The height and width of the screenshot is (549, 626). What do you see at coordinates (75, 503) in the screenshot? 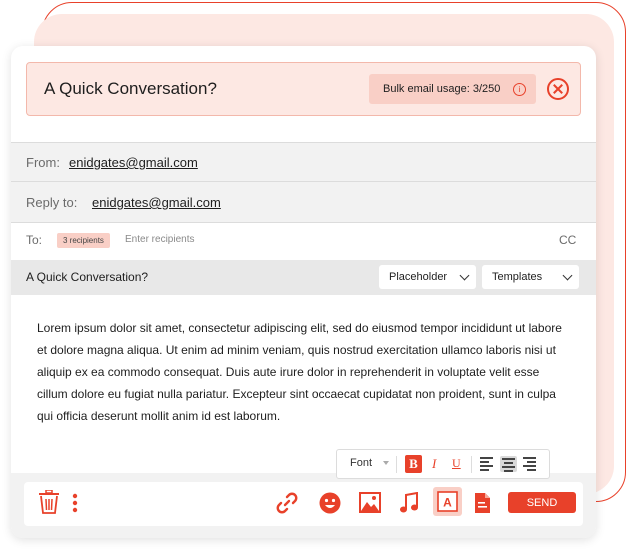
I see `more-vertical-icon` at bounding box center [75, 503].